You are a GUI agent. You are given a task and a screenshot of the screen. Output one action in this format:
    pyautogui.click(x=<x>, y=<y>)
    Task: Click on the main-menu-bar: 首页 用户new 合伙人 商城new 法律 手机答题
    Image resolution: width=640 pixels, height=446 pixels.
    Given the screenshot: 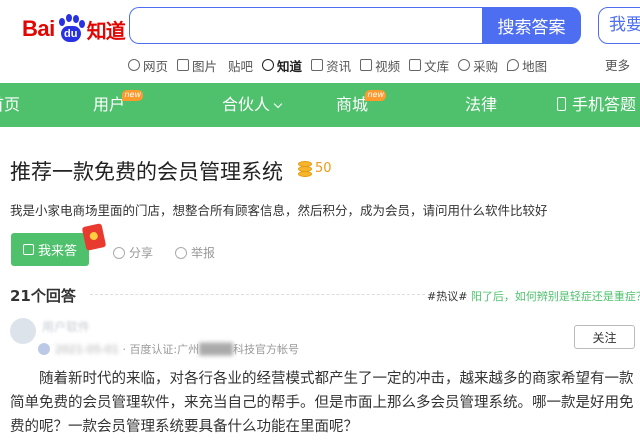 What is the action you would take?
    pyautogui.click(x=320, y=105)
    